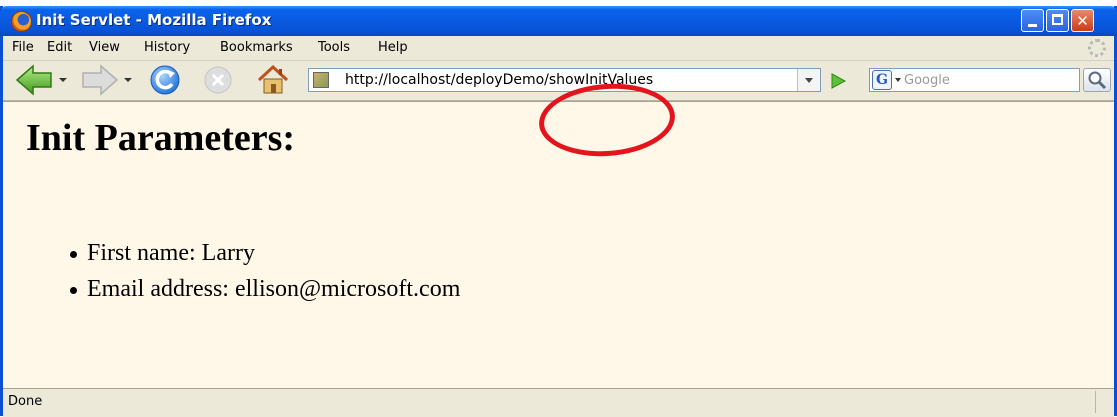 The height and width of the screenshot is (417, 1117). I want to click on magnifier-icon, so click(1097, 80).